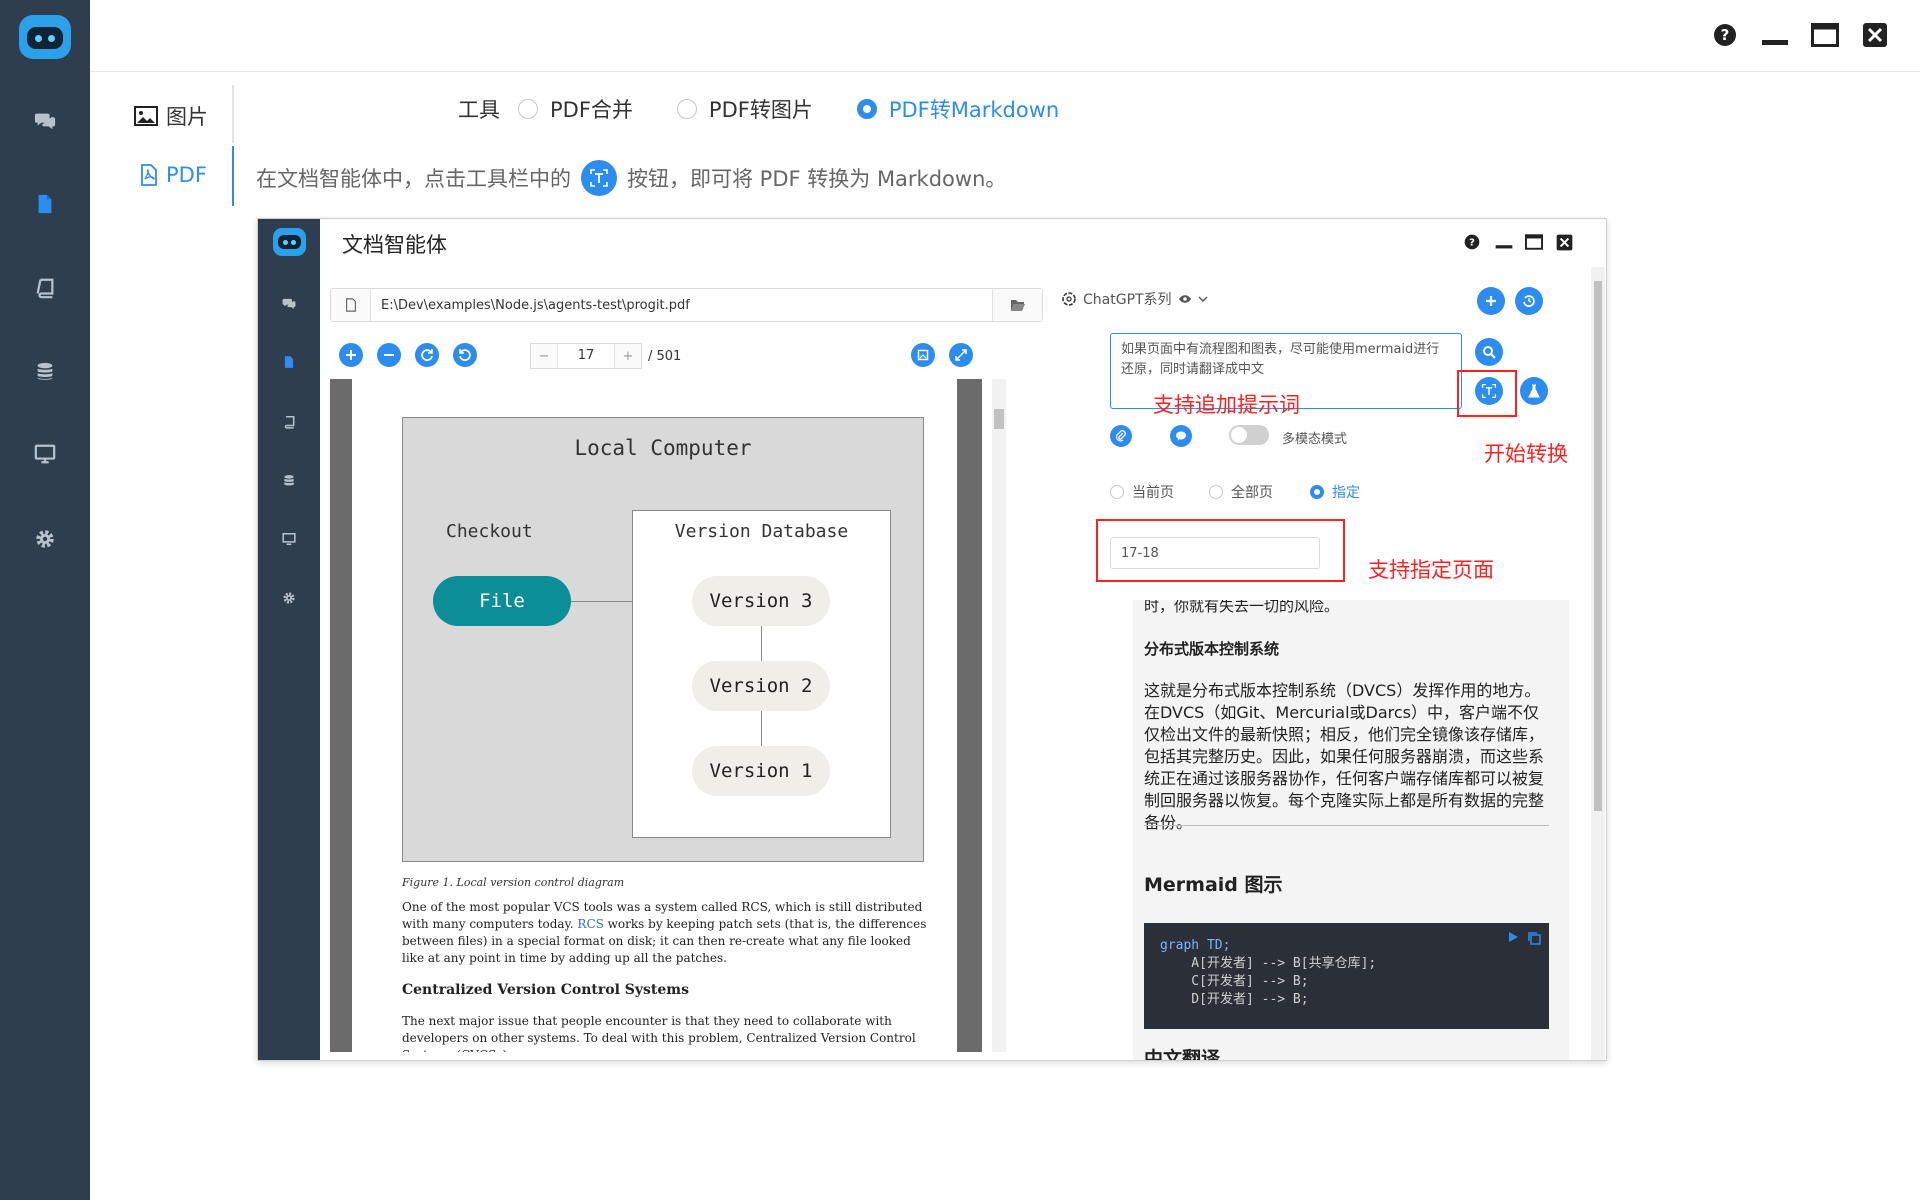 Image resolution: width=1920 pixels, height=1200 pixels. Describe the element at coordinates (1268, 963) in the screenshot. I see `code-line: A[开发者] --> B[共享仓库];` at that location.